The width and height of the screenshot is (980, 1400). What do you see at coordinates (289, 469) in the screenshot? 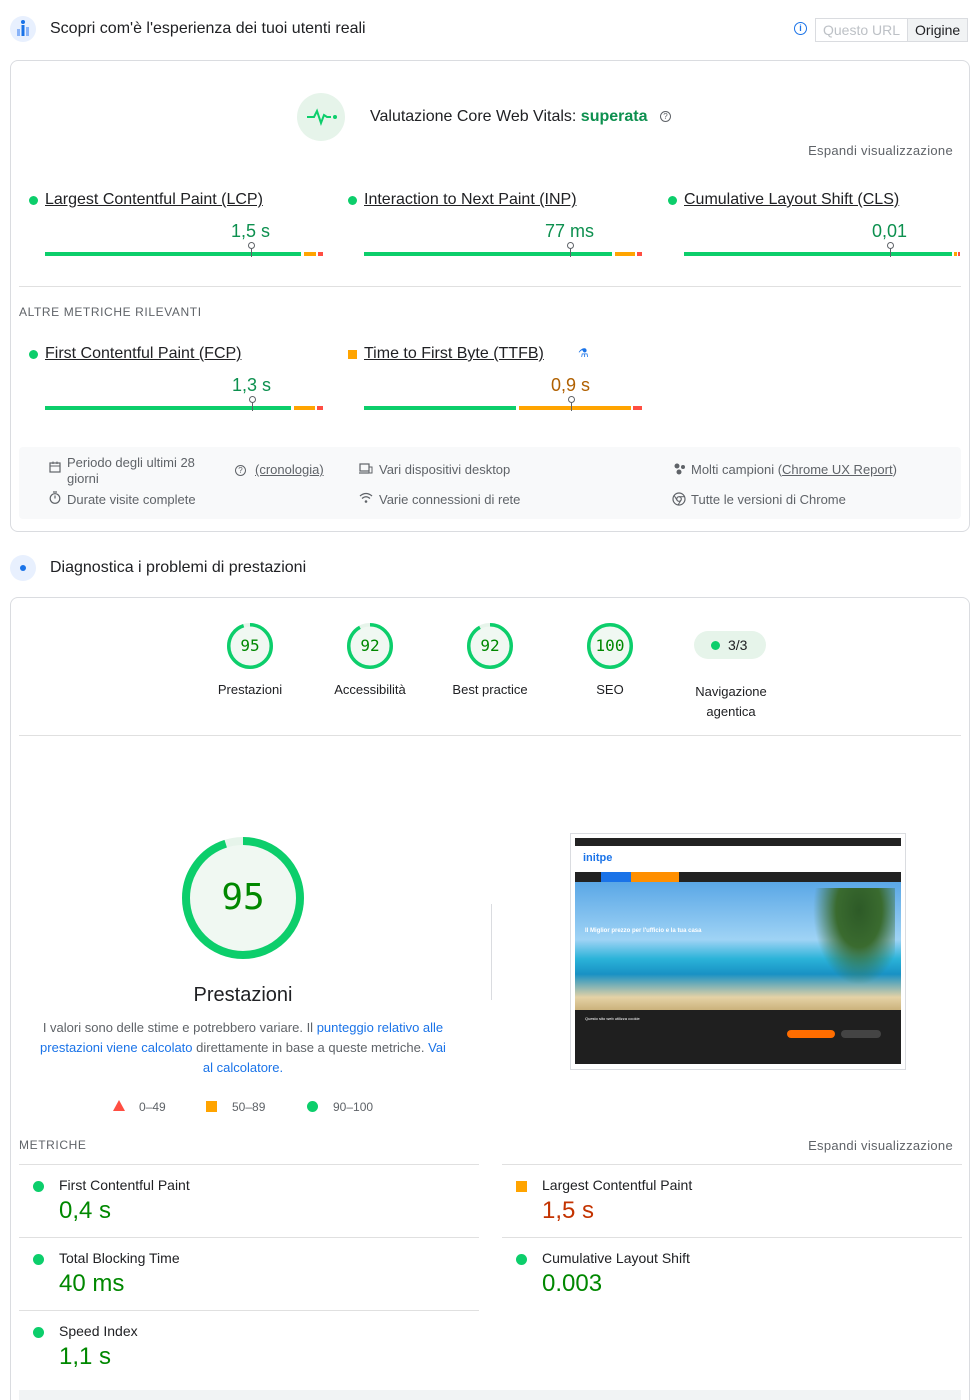
I see `history-link: (cronologia)` at bounding box center [289, 469].